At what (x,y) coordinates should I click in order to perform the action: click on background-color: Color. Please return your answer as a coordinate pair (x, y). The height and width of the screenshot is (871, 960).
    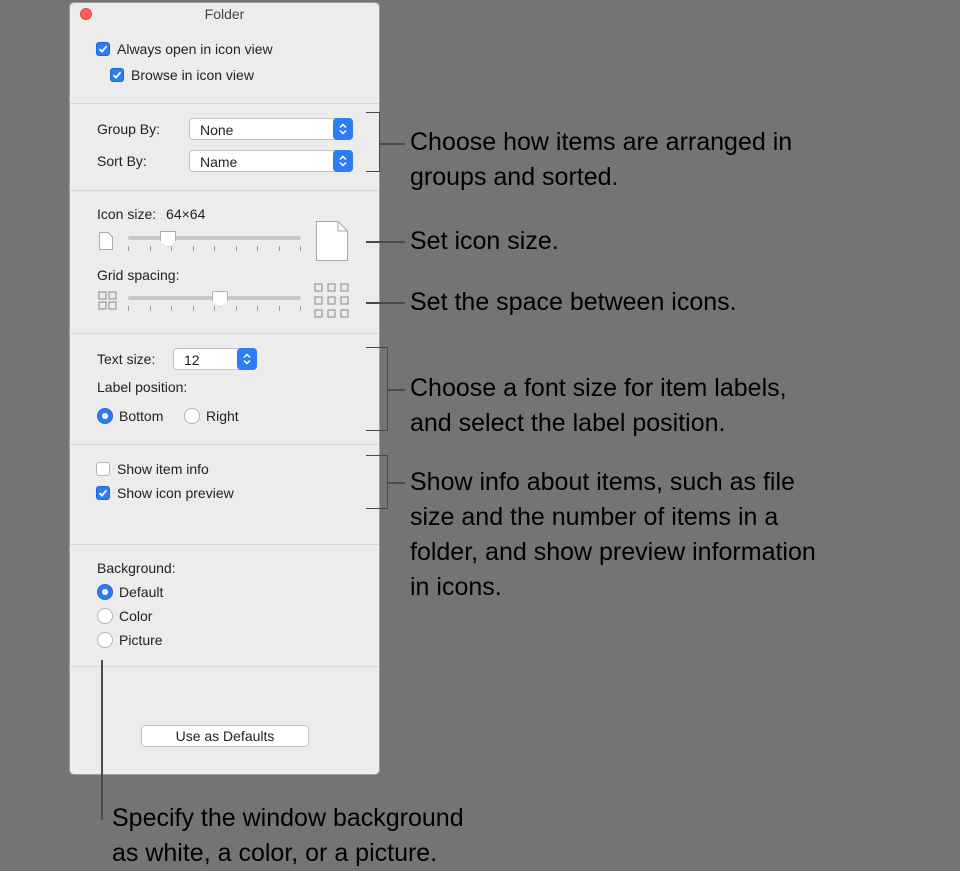
    Looking at the image, I should click on (124, 616).